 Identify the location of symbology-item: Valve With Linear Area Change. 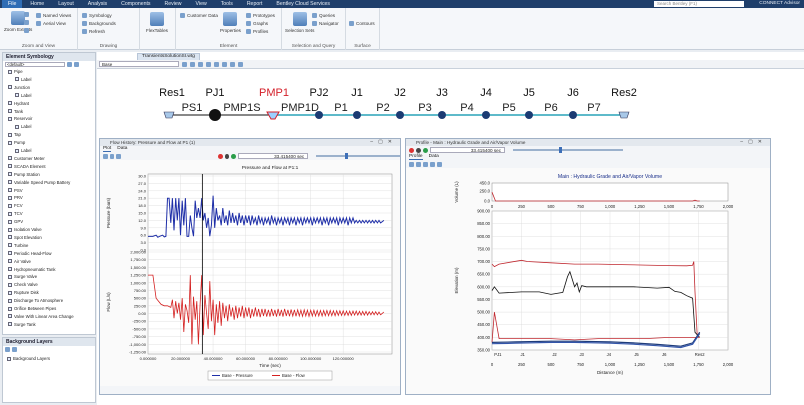
(41, 316).